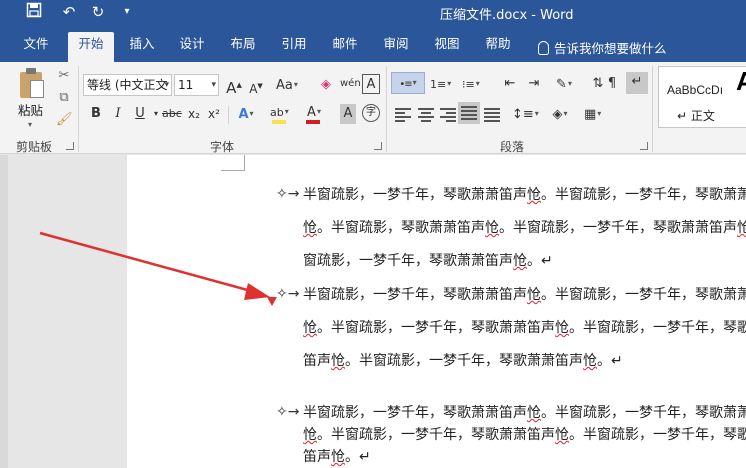 The height and width of the screenshot is (468, 746). What do you see at coordinates (396, 47) in the screenshot?
I see `tab-review: 审阅` at bounding box center [396, 47].